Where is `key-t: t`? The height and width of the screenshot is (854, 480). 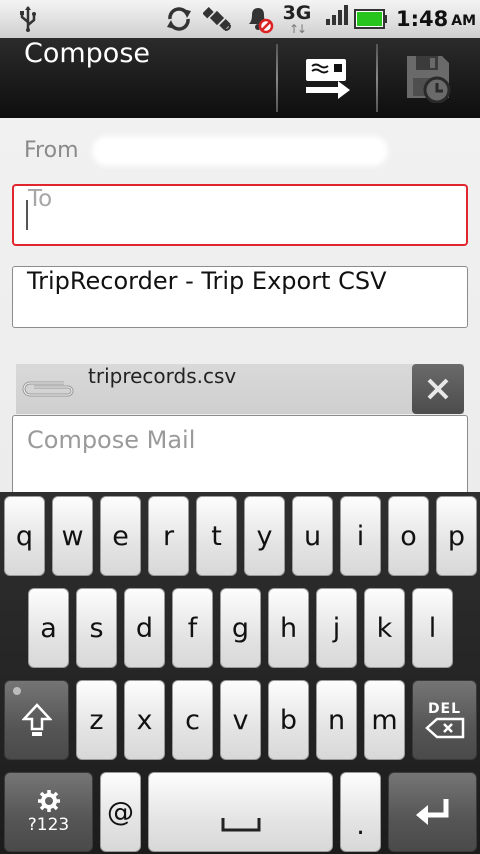 key-t: t is located at coordinates (216, 536).